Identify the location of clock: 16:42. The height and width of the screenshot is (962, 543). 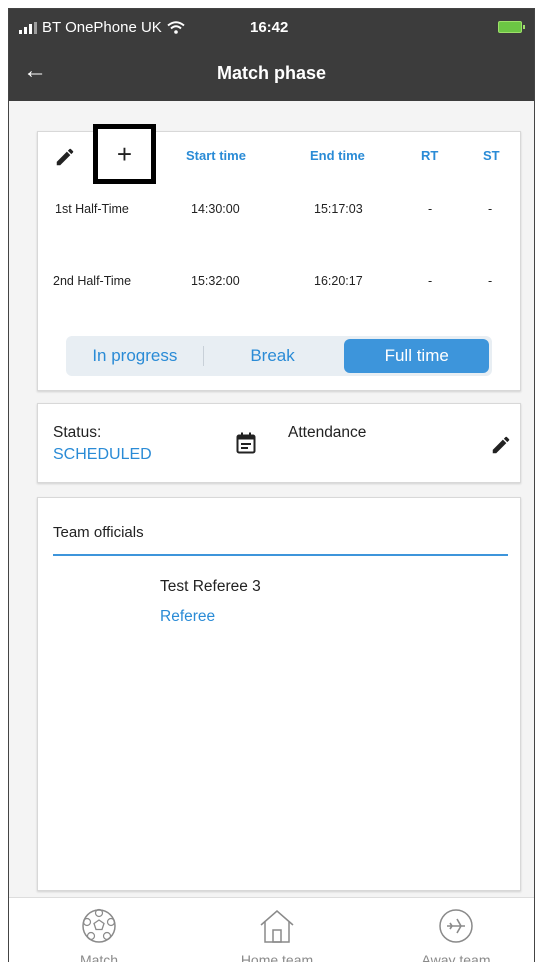
(269, 27).